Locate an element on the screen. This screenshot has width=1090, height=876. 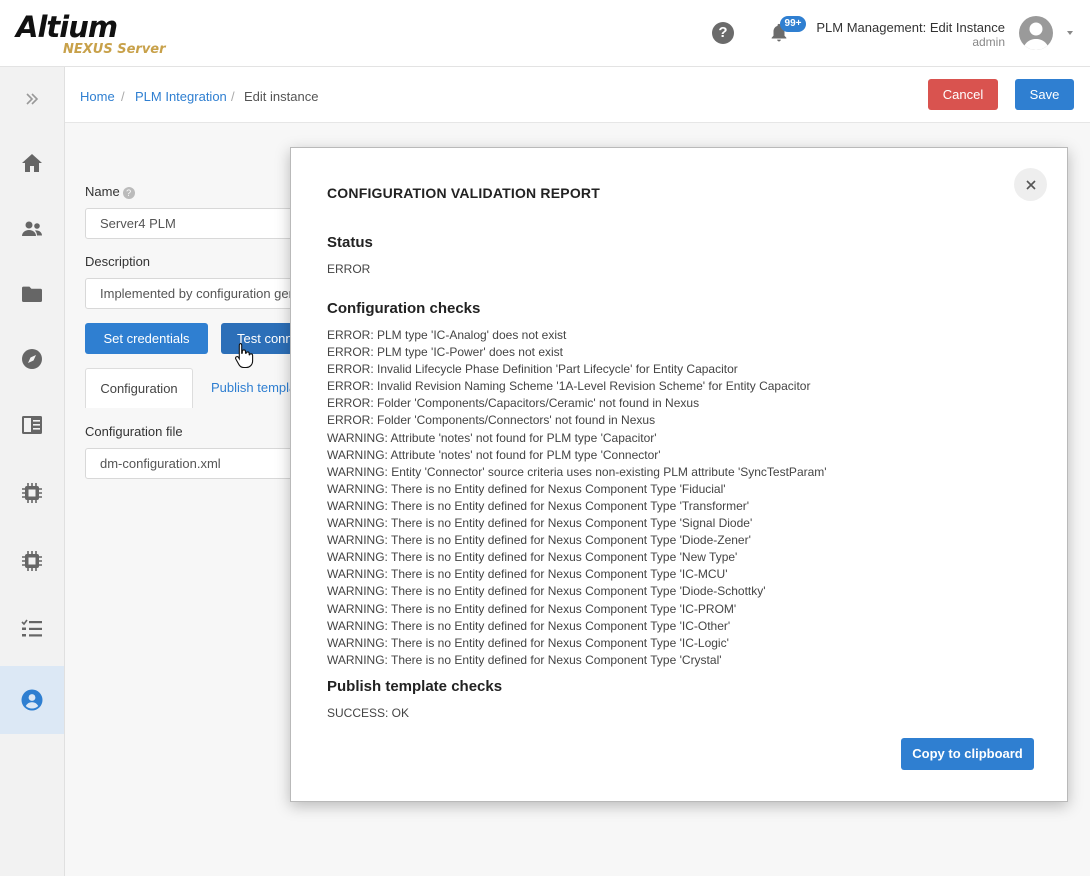
status-value: ERROR is located at coordinates (349, 269).